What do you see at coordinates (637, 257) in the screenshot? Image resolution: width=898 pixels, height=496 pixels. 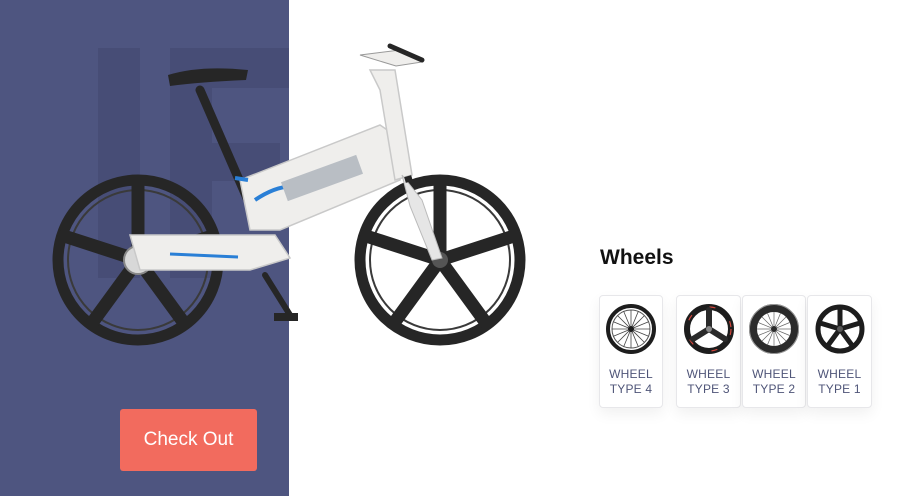 I see `wheels-section-title: Wheels` at bounding box center [637, 257].